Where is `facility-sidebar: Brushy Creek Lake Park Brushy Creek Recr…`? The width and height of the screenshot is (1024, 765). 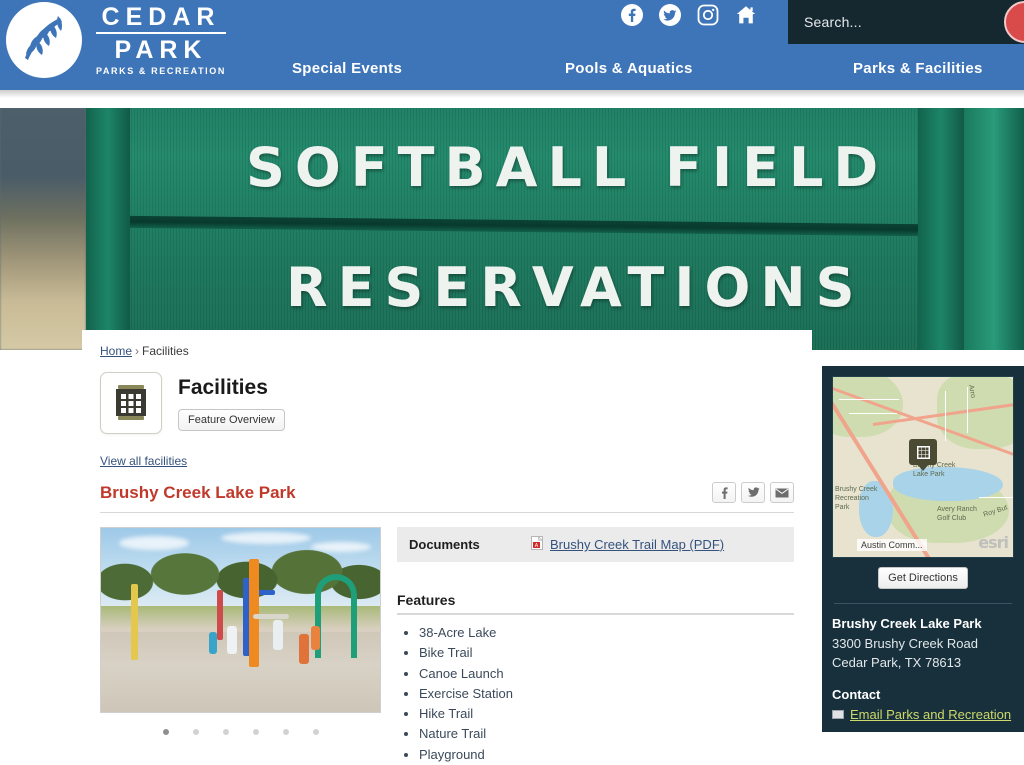
facility-sidebar: Brushy Creek Lake Park Brushy Creek Recr… is located at coordinates (923, 549).